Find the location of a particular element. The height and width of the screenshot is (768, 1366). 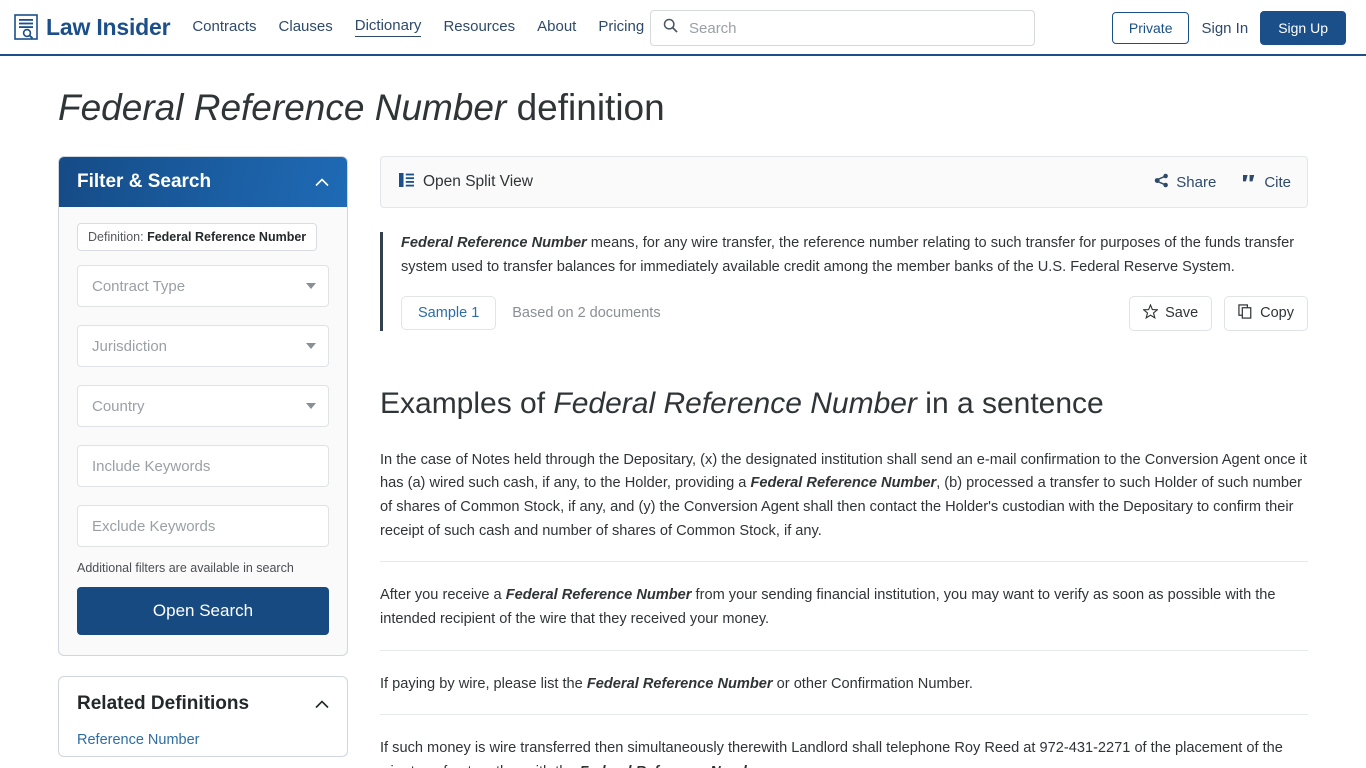

nav-item-contracts: Contracts is located at coordinates (224, 27).